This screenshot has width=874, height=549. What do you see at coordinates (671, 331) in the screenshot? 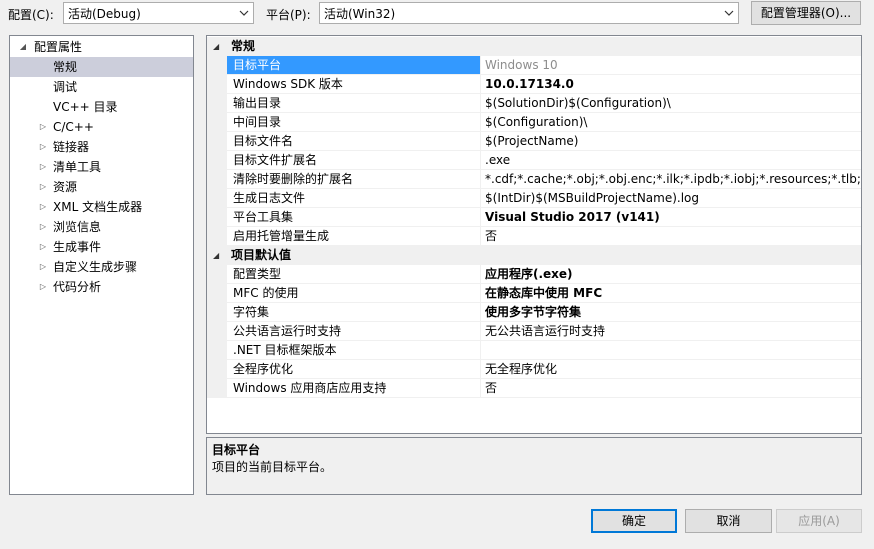
I see `property-value: 无公共语言运行时支持` at bounding box center [671, 331].